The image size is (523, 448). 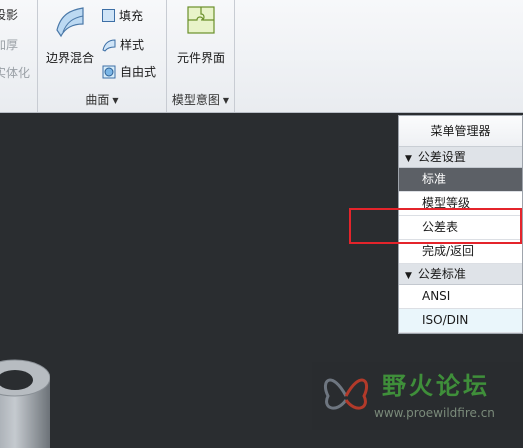 I want to click on highlight-box, so click(x=435, y=226).